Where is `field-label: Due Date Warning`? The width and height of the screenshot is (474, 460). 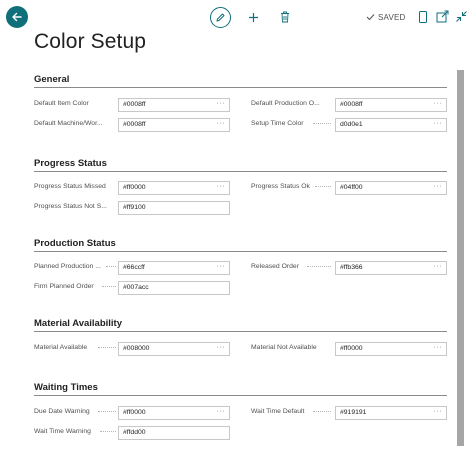 field-label: Due Date Warning is located at coordinates (62, 411).